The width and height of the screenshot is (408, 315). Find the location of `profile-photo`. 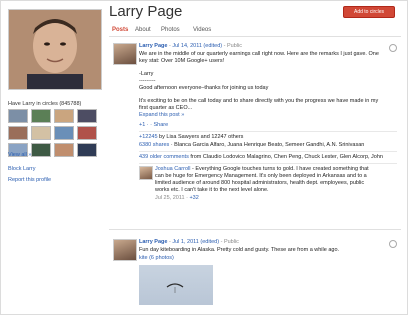

profile-photo is located at coordinates (55, 49).